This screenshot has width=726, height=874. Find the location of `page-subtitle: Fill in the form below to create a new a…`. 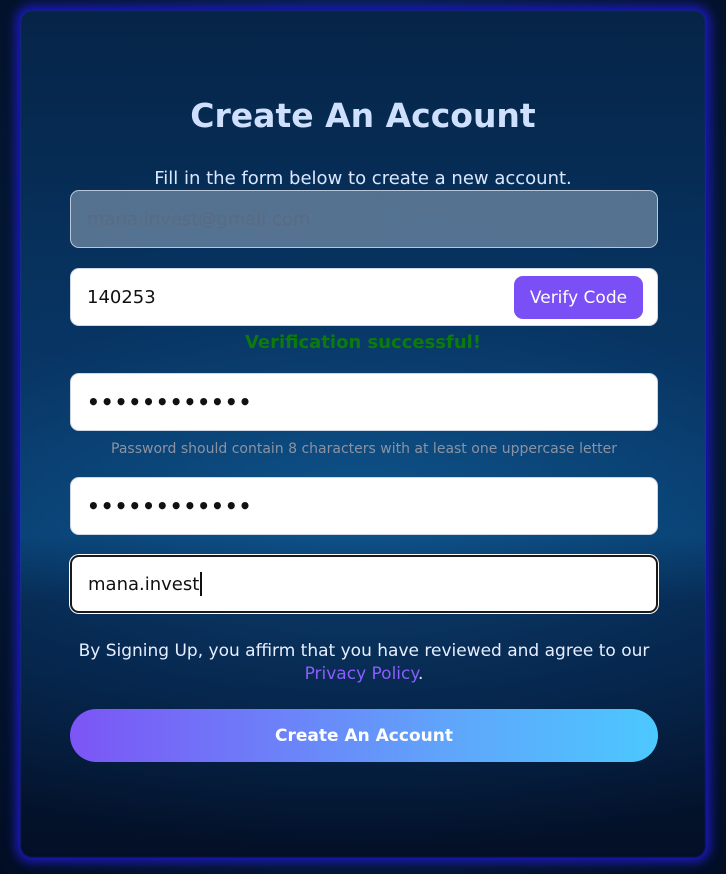

page-subtitle: Fill in the form below to create a new a… is located at coordinates (363, 178).